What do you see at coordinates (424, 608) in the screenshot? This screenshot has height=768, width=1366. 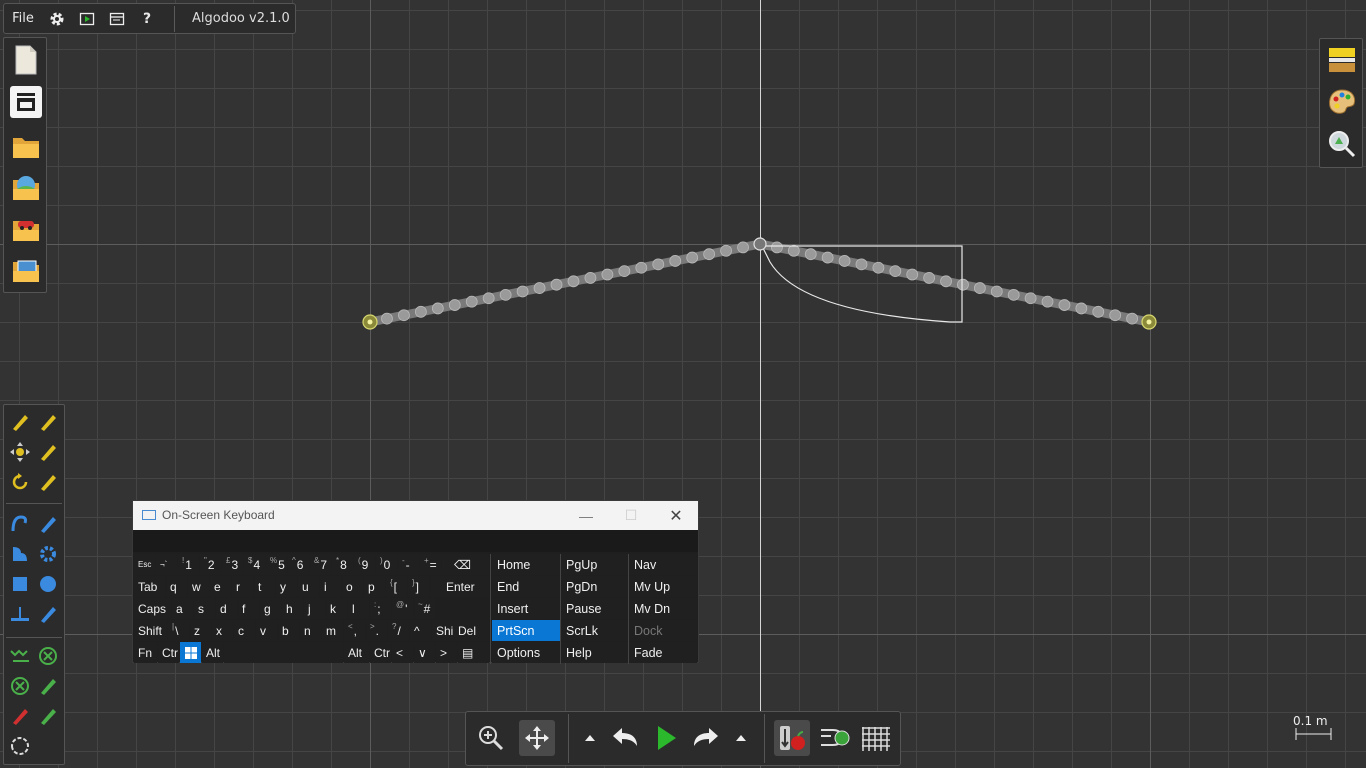 I see `key-sym2-12: ~ #` at bounding box center [424, 608].